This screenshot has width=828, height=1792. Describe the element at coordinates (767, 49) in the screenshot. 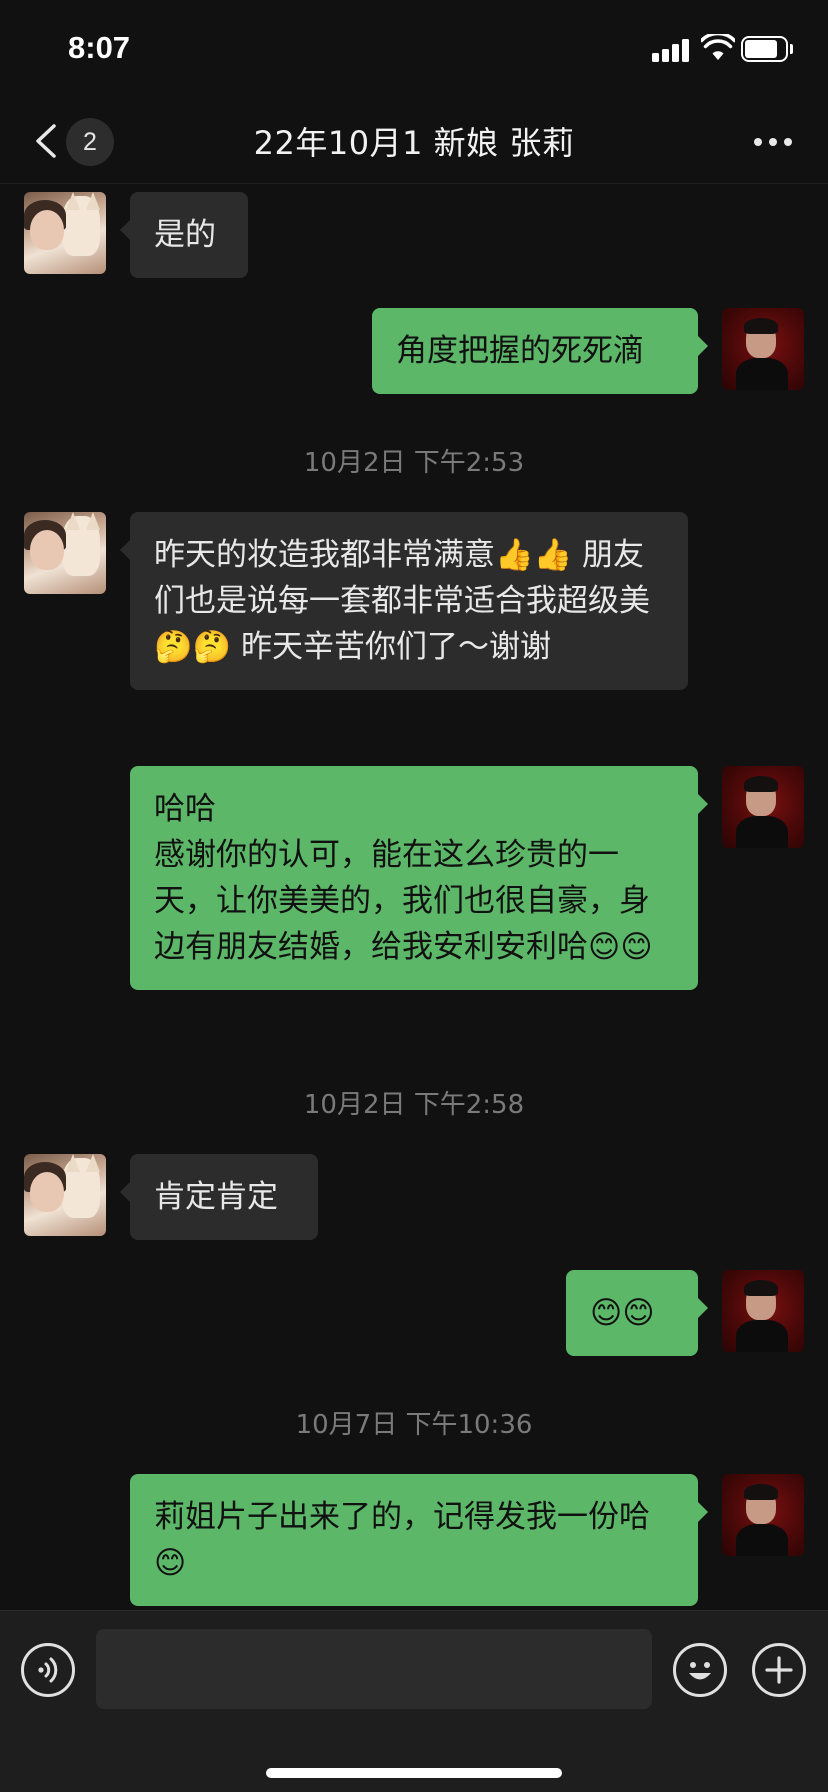

I see `battery-icon` at that location.